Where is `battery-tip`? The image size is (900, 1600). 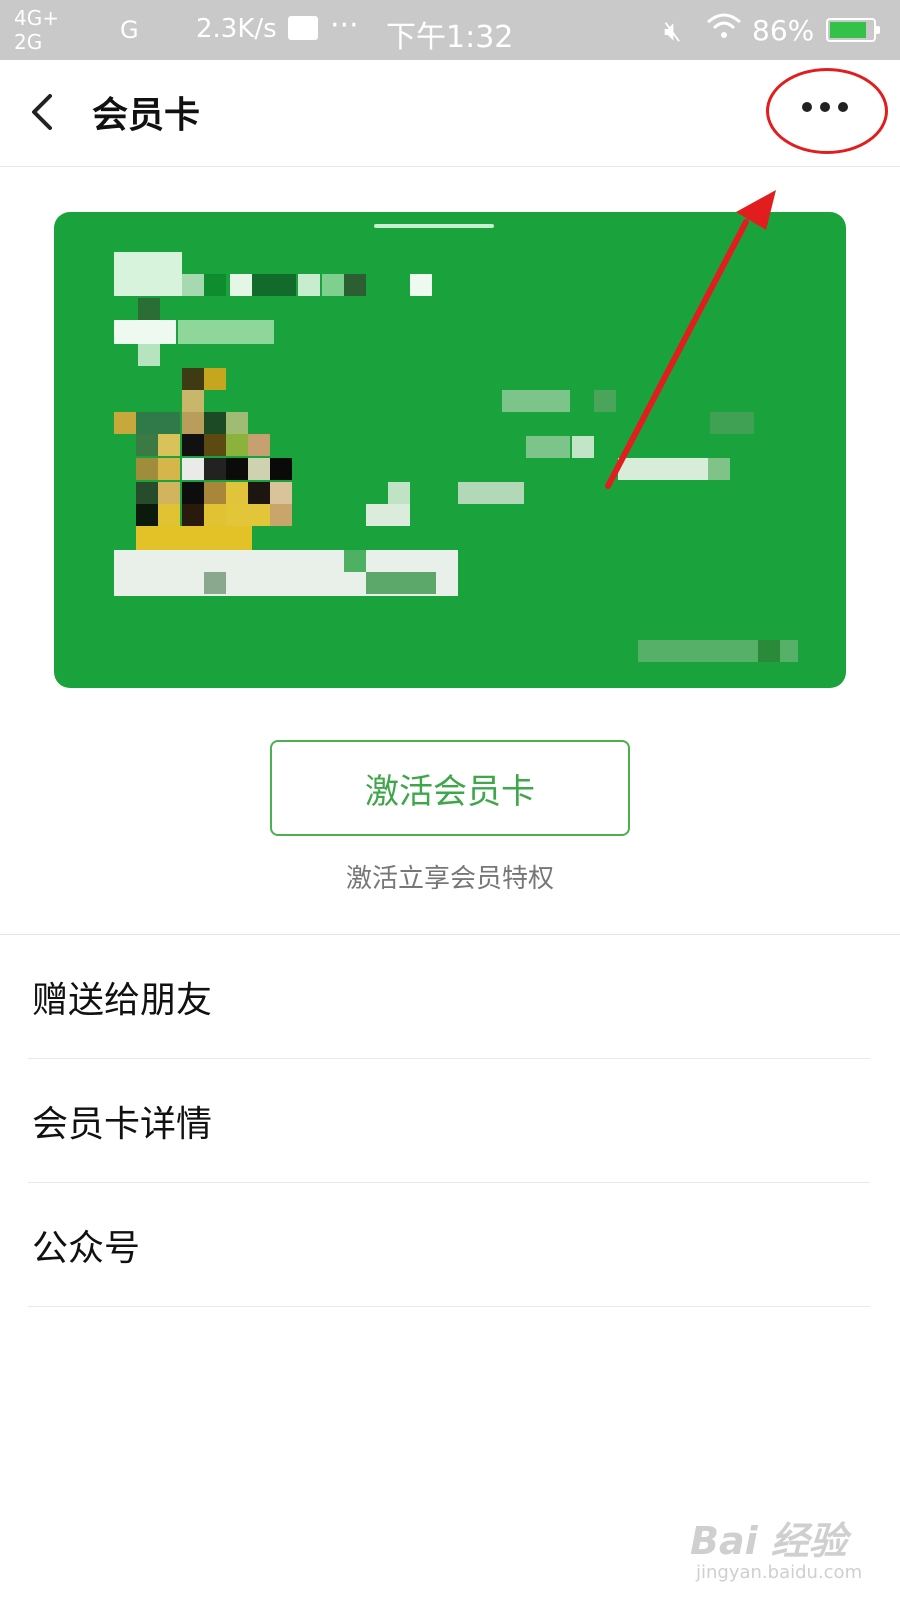 battery-tip is located at coordinates (878, 30).